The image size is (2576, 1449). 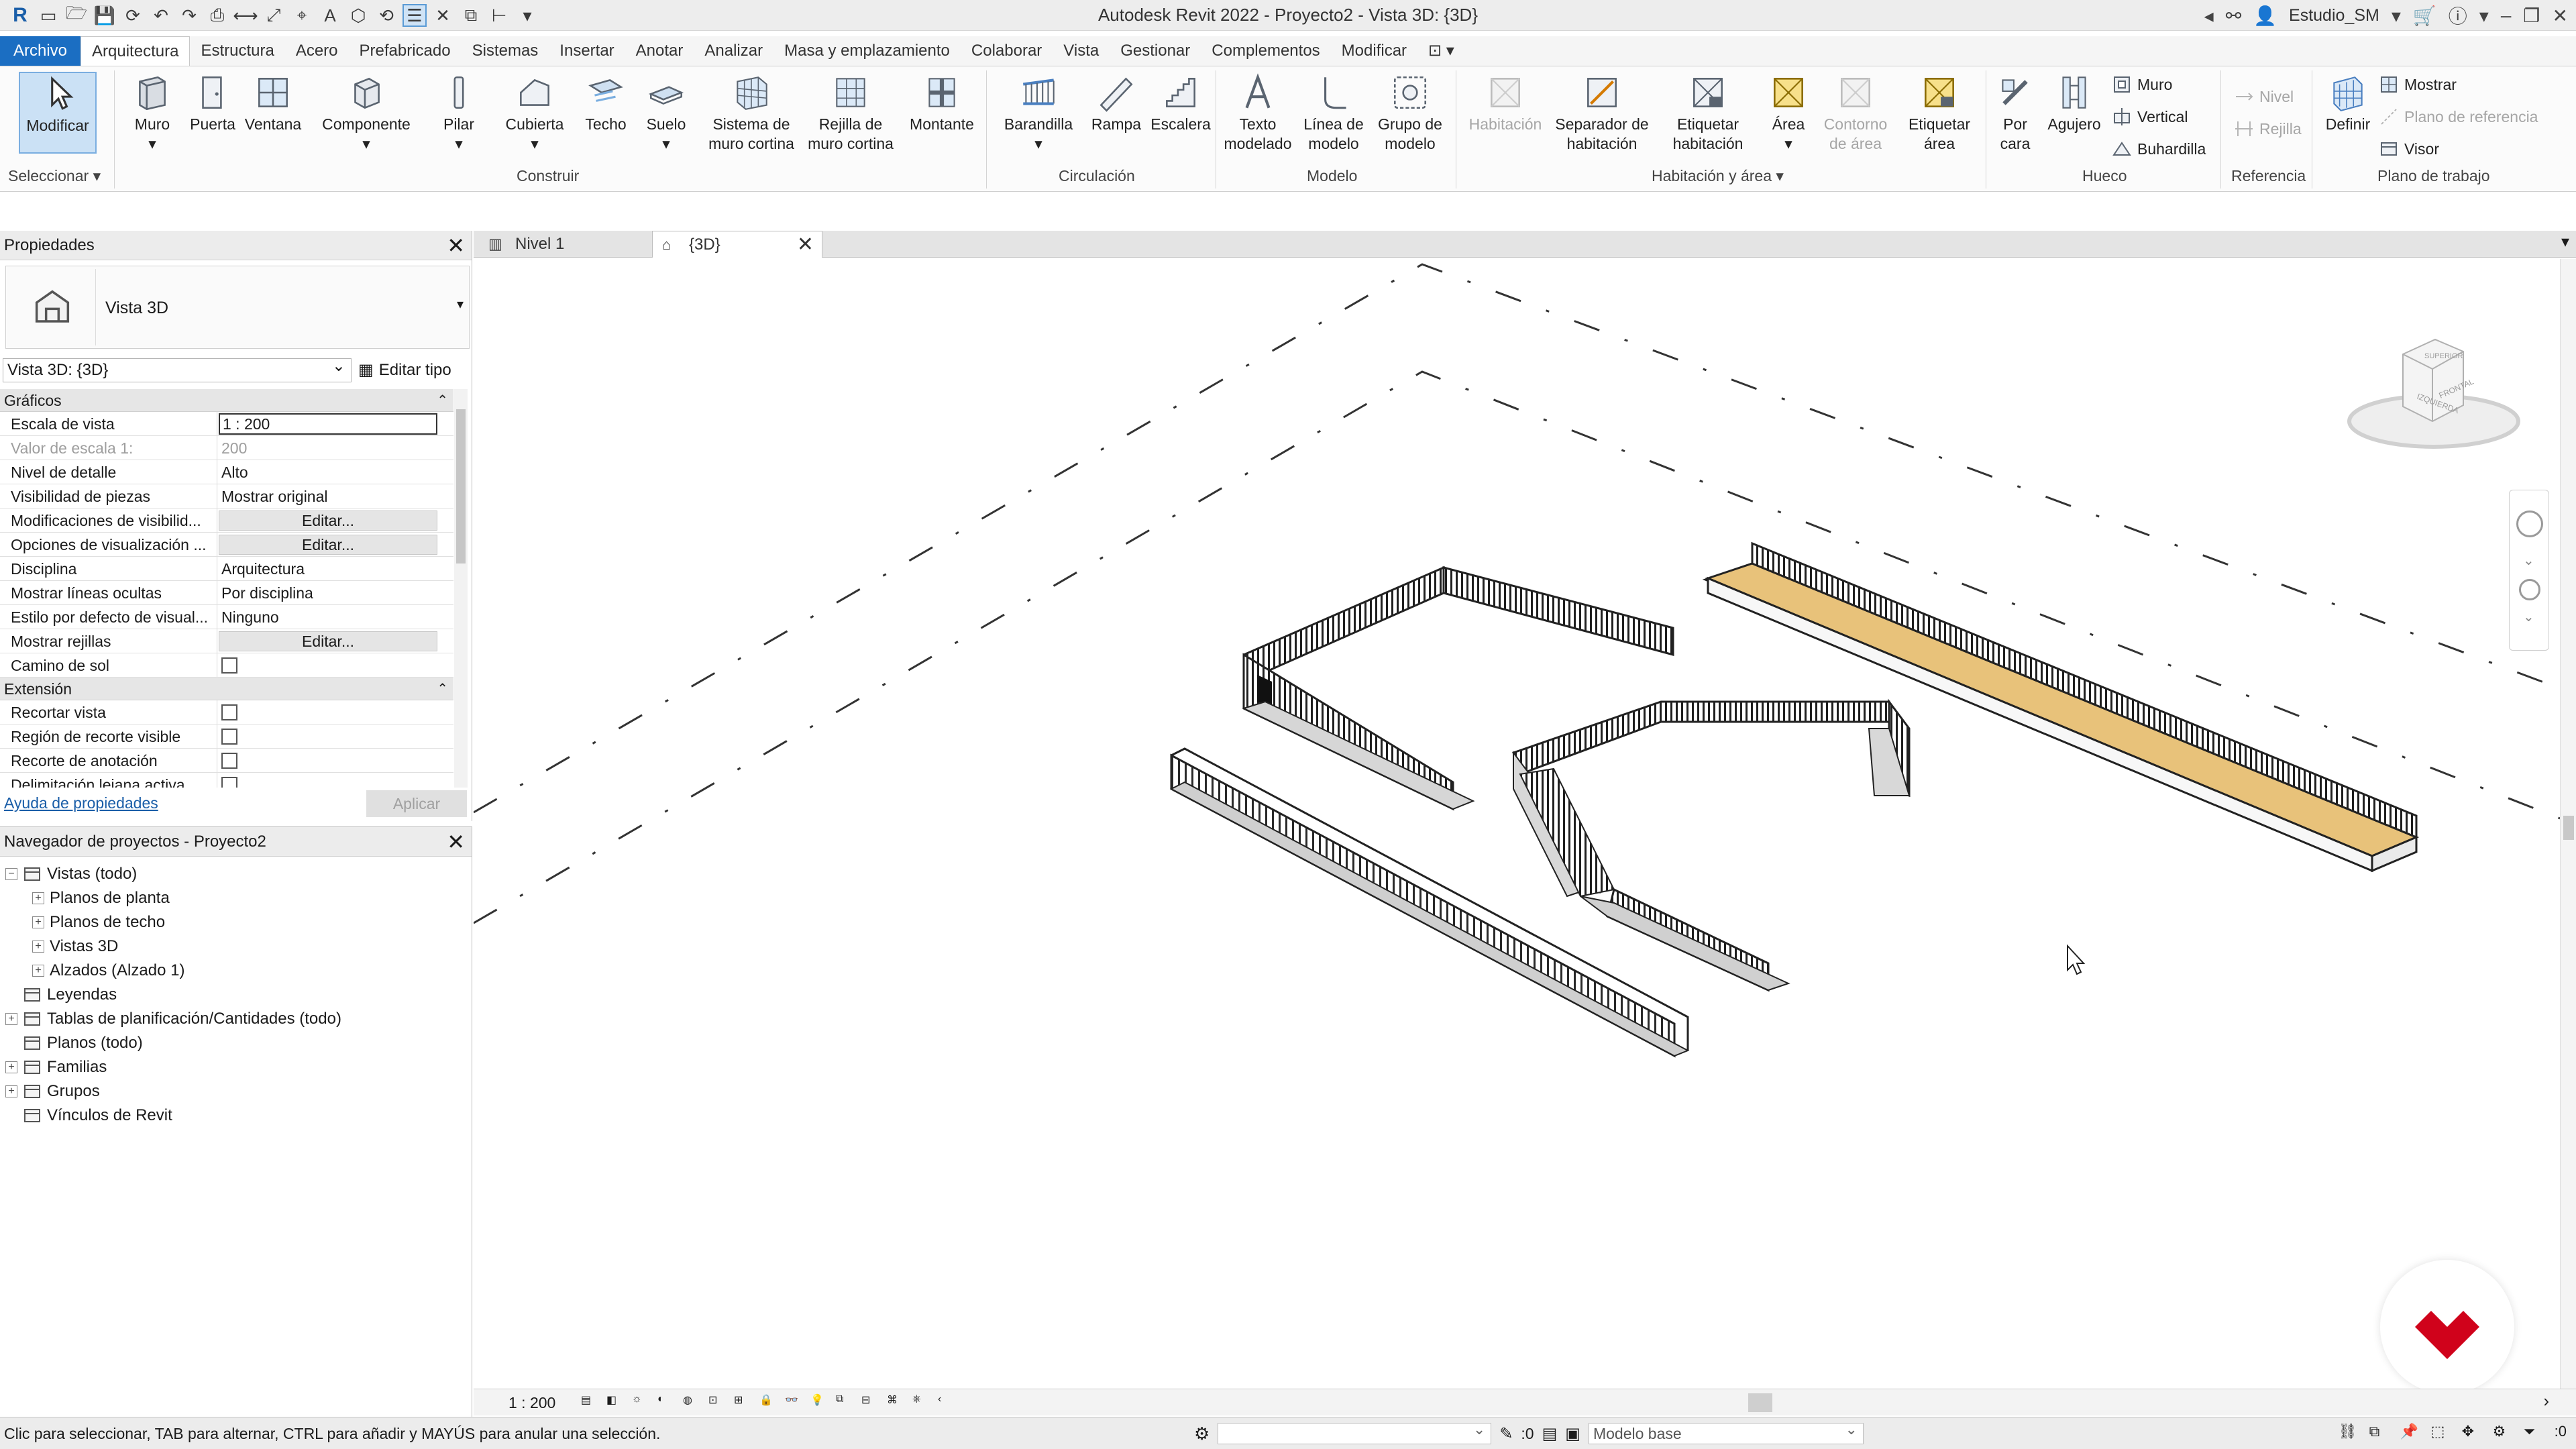 I want to click on mostrar-button: Mostrar, so click(x=2418, y=84).